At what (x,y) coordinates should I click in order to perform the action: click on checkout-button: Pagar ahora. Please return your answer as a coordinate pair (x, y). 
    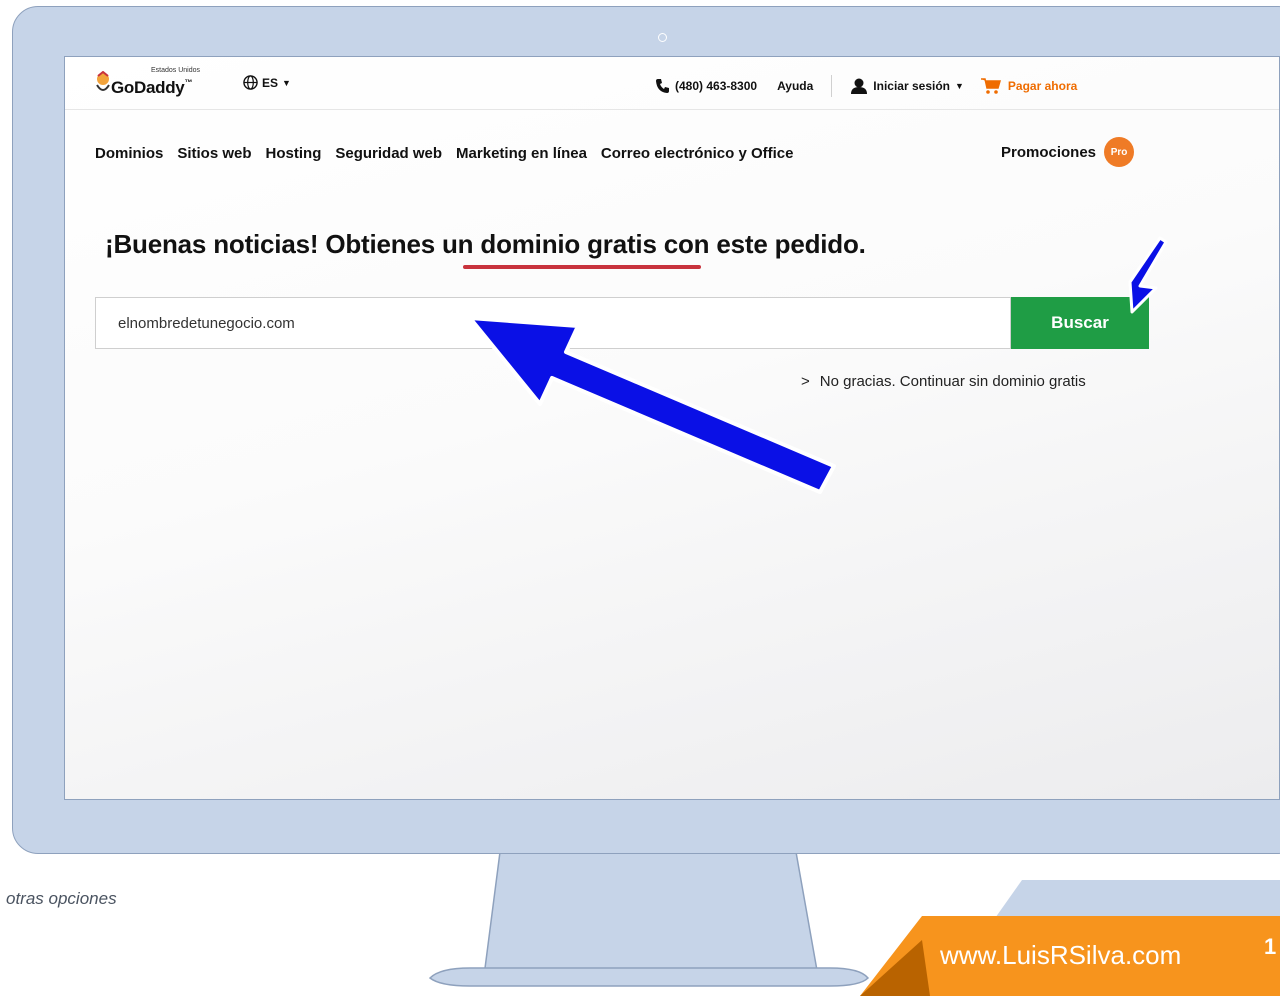
    Looking at the image, I should click on (1028, 86).